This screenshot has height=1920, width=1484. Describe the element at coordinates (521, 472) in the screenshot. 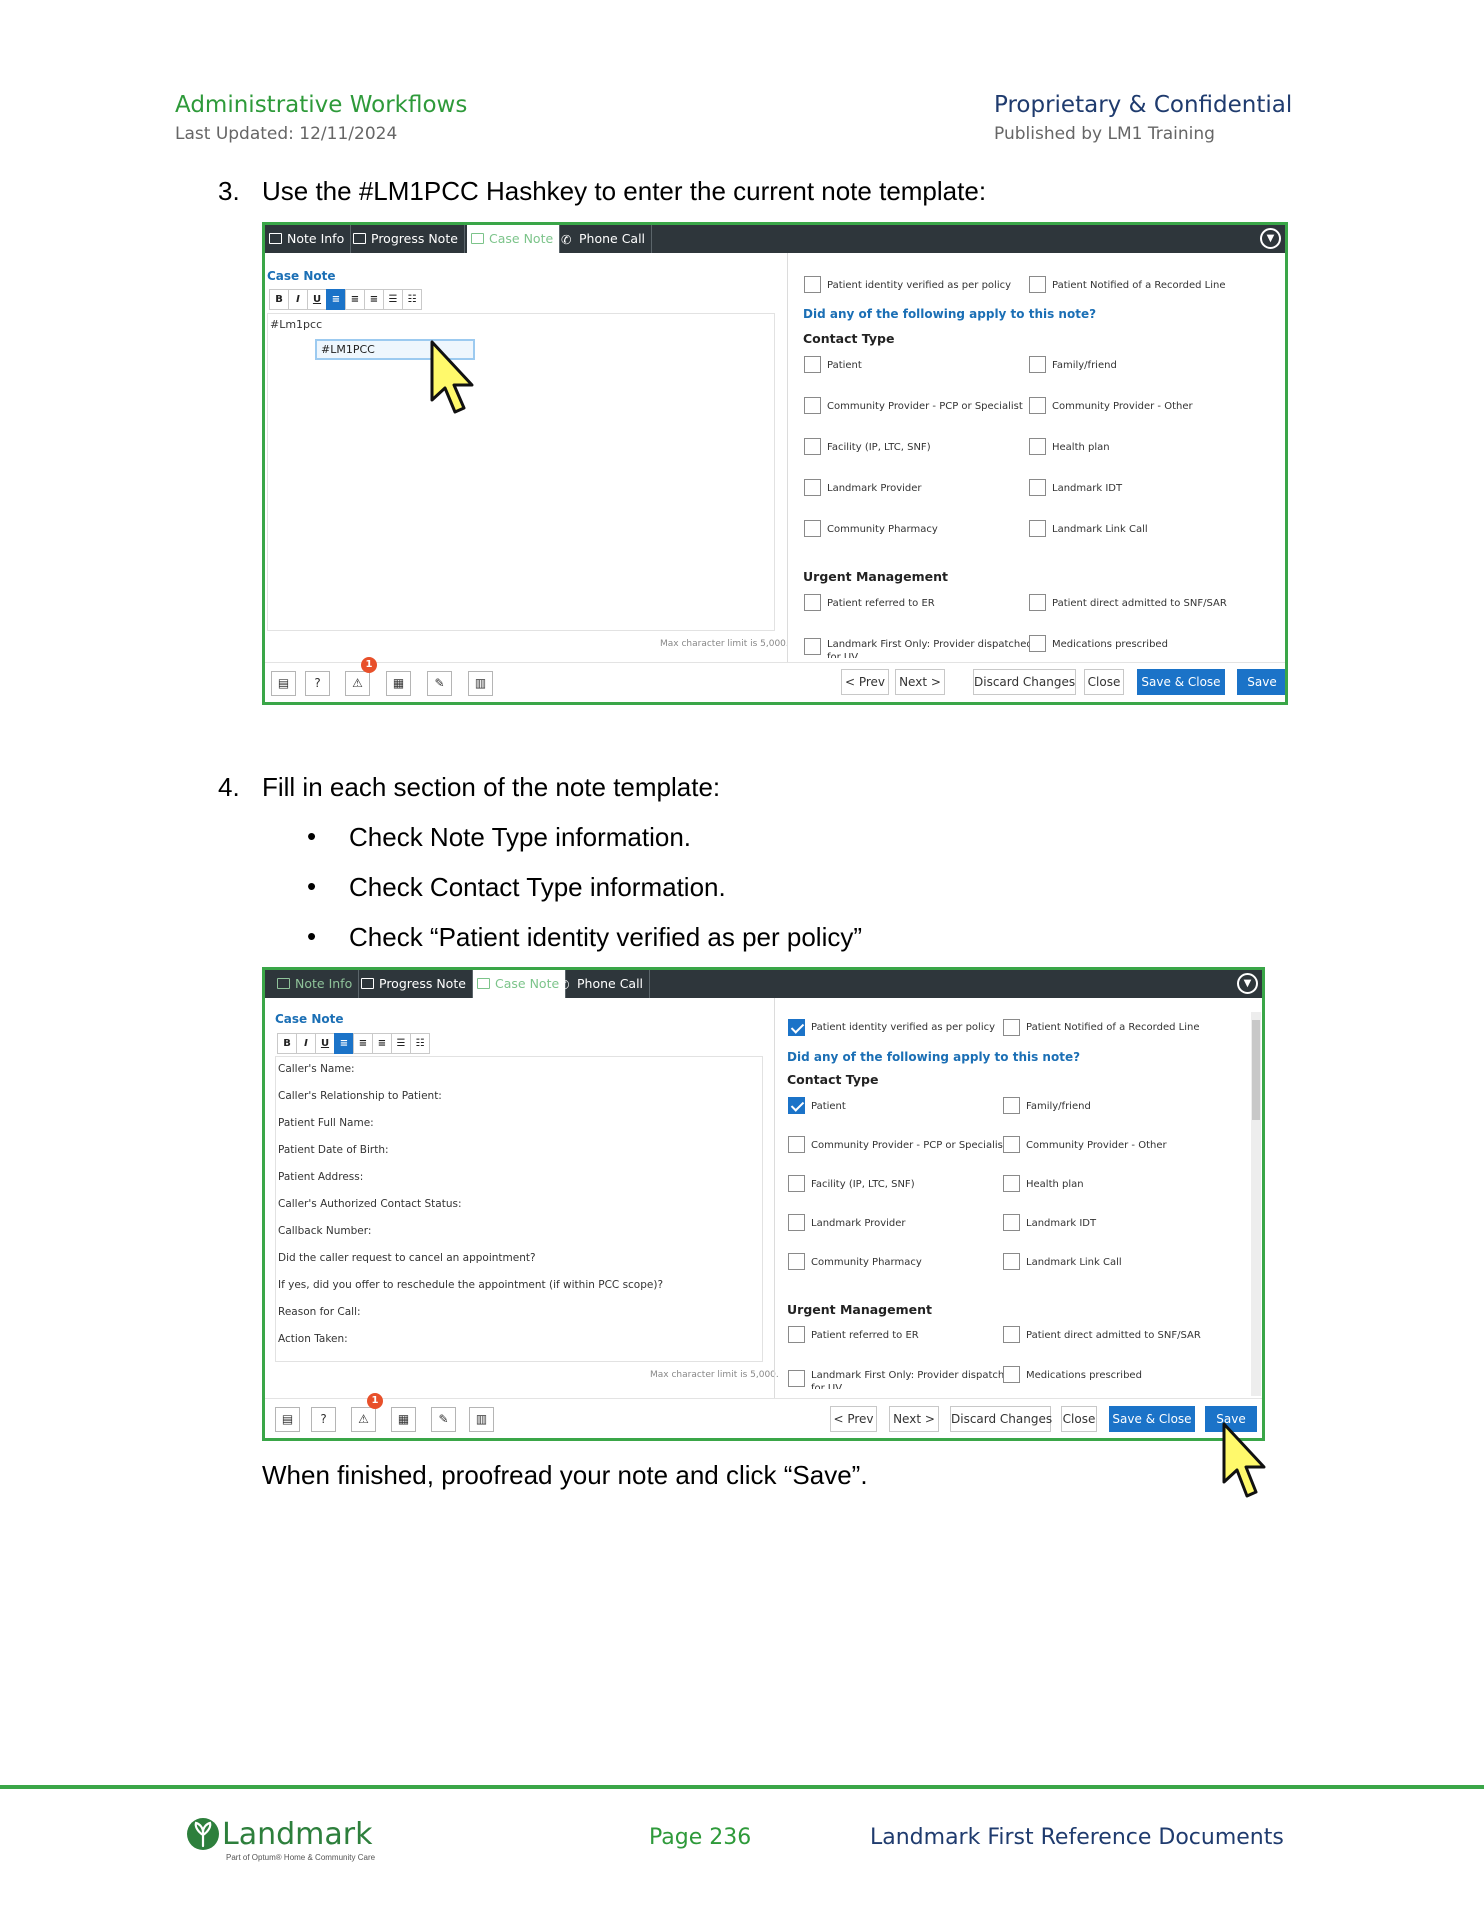

I see `case-note-editor: #Lm1pcc #LM1PCC` at that location.